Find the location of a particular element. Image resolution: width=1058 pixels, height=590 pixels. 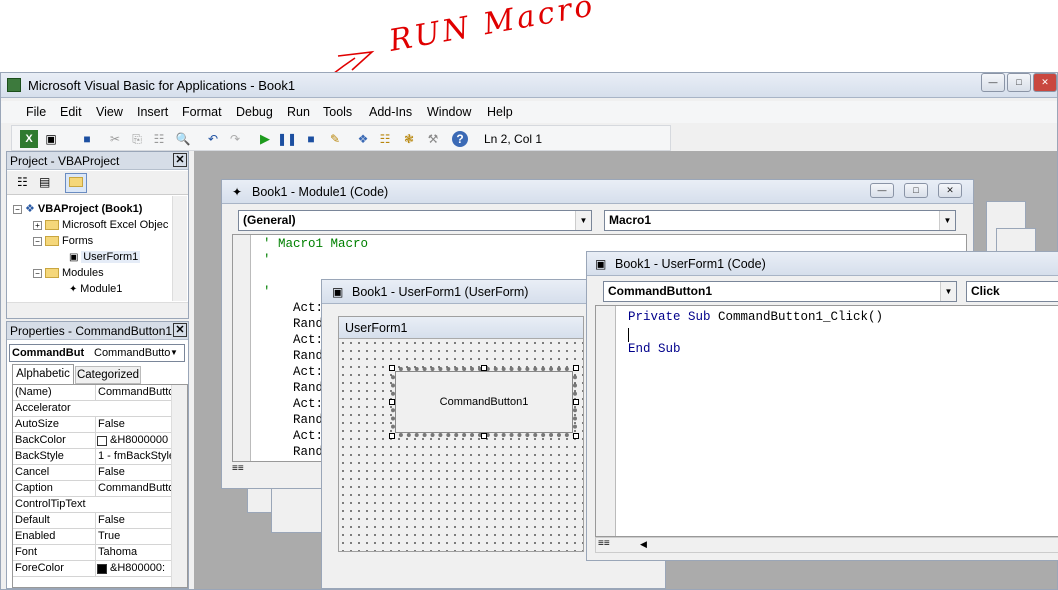

toggle-folders-icon is located at coordinates (76, 183).